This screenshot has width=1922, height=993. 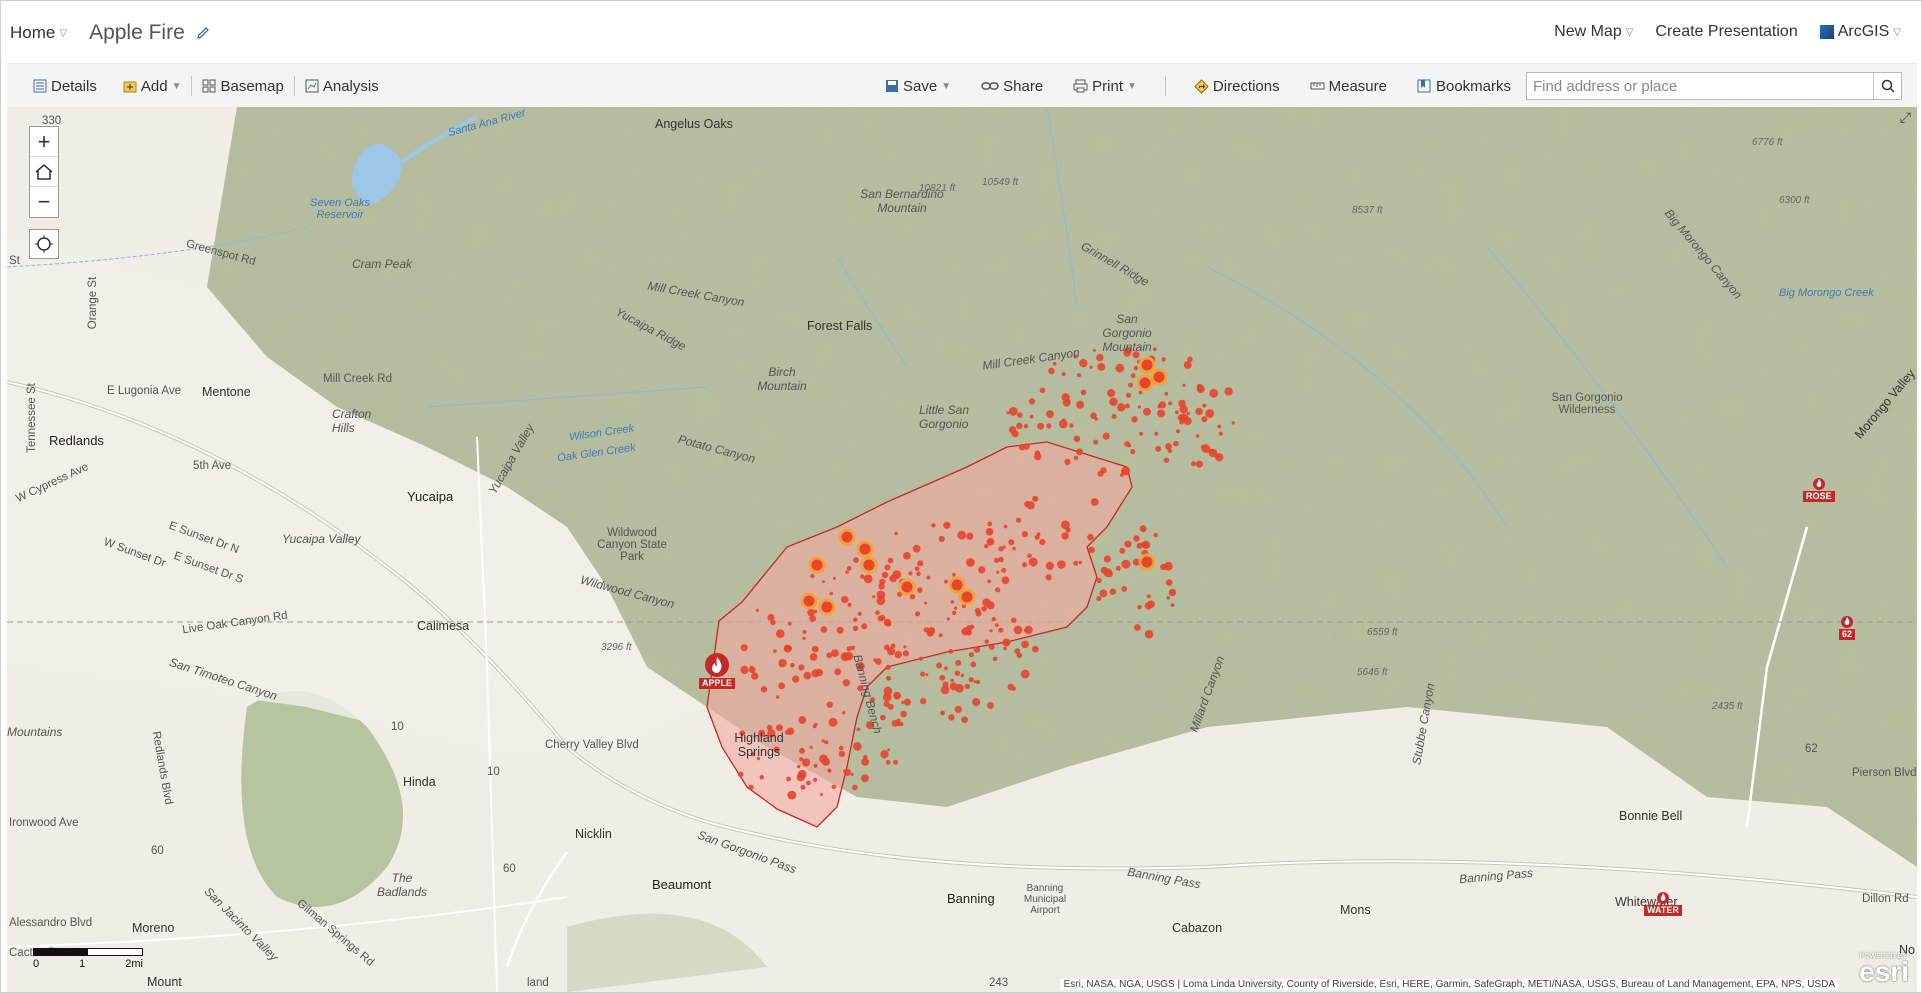 I want to click on basemap-label: Basemap, so click(x=252, y=86).